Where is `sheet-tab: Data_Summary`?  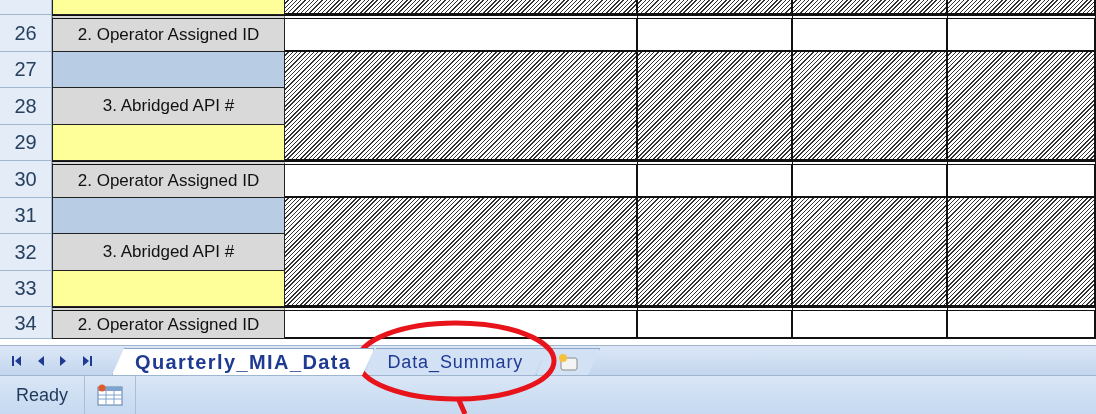
sheet-tab: Data_Summary is located at coordinates (455, 361).